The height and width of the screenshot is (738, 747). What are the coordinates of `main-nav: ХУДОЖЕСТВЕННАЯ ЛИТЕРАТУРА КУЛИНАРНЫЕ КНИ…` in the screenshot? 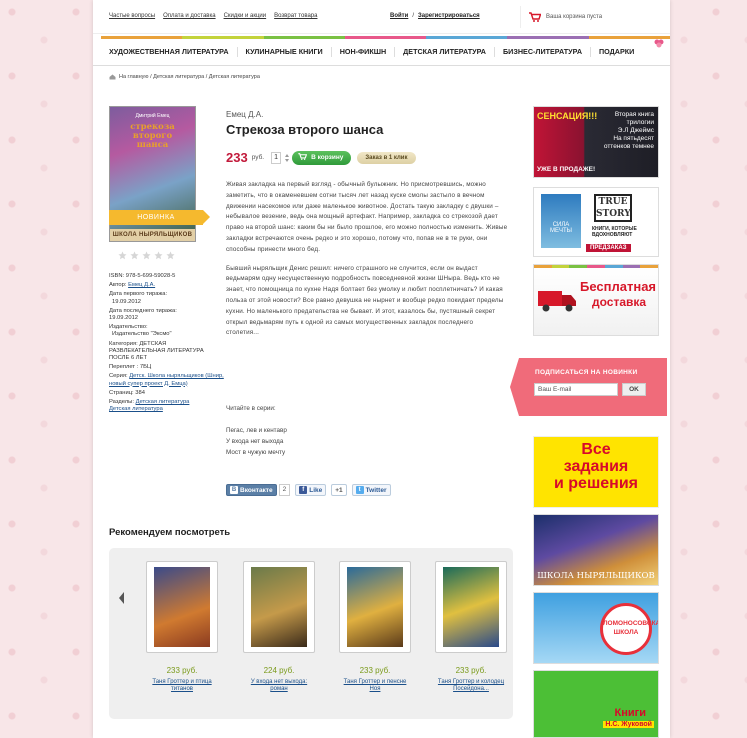 It's located at (381, 51).